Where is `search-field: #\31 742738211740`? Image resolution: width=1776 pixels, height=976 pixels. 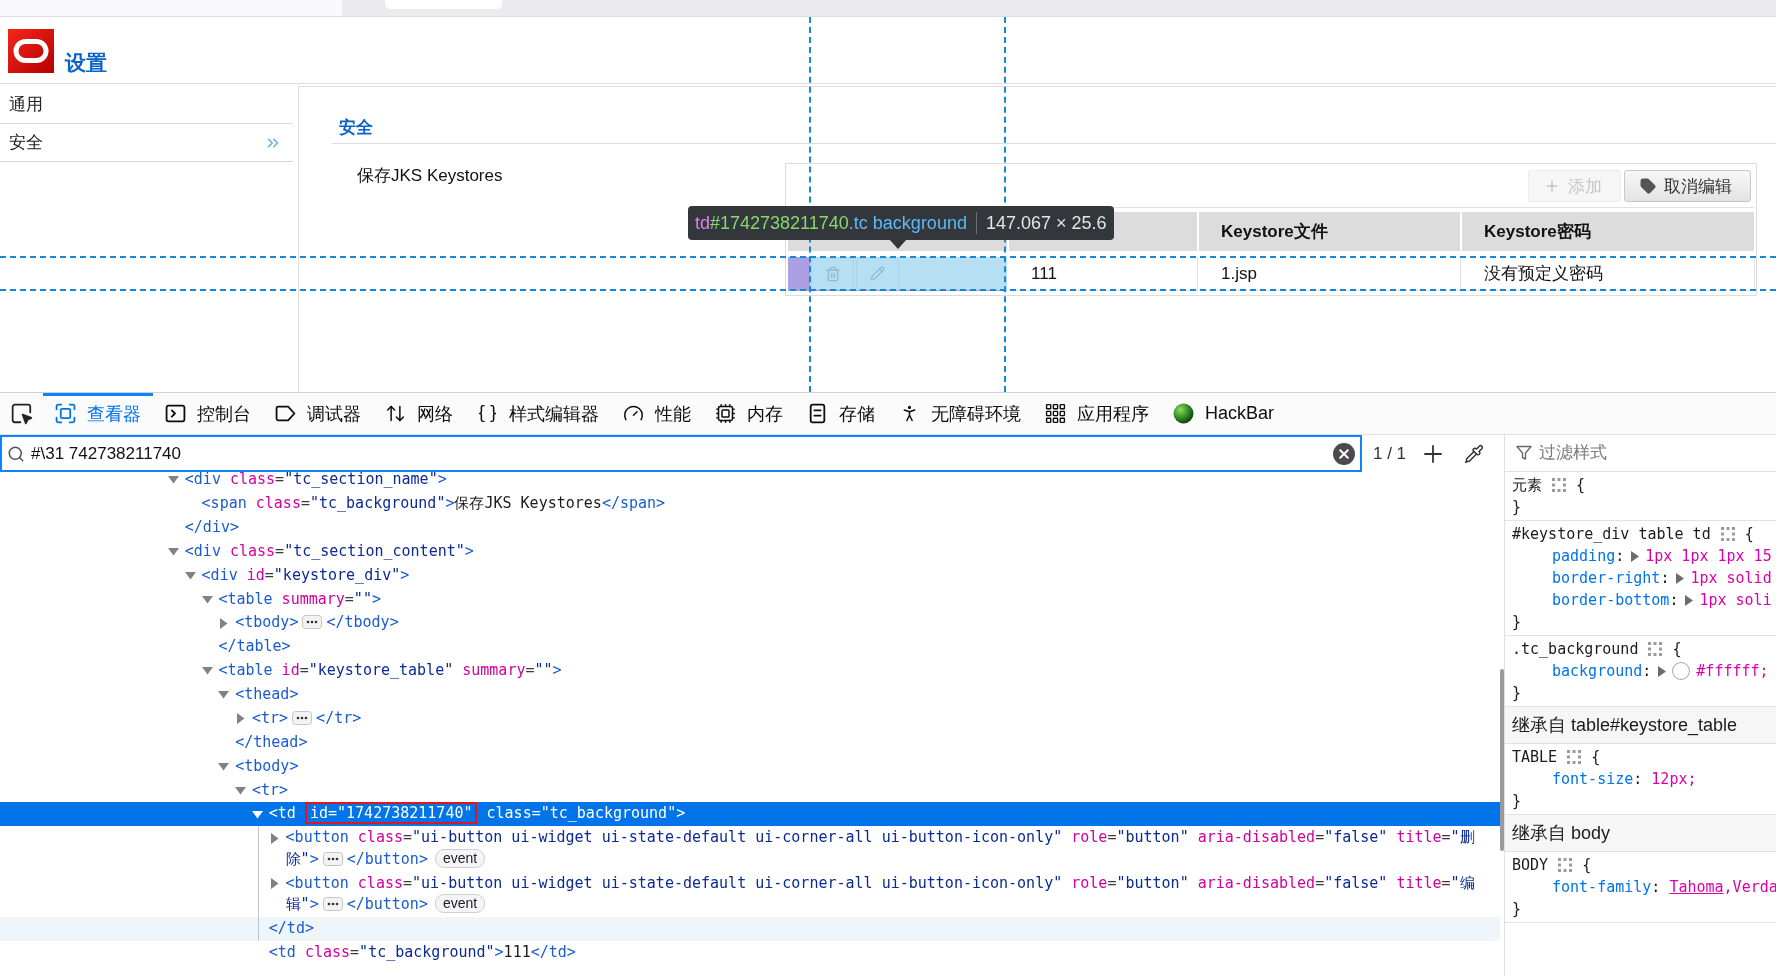
search-field: #\31 742738211740 is located at coordinates (679, 453).